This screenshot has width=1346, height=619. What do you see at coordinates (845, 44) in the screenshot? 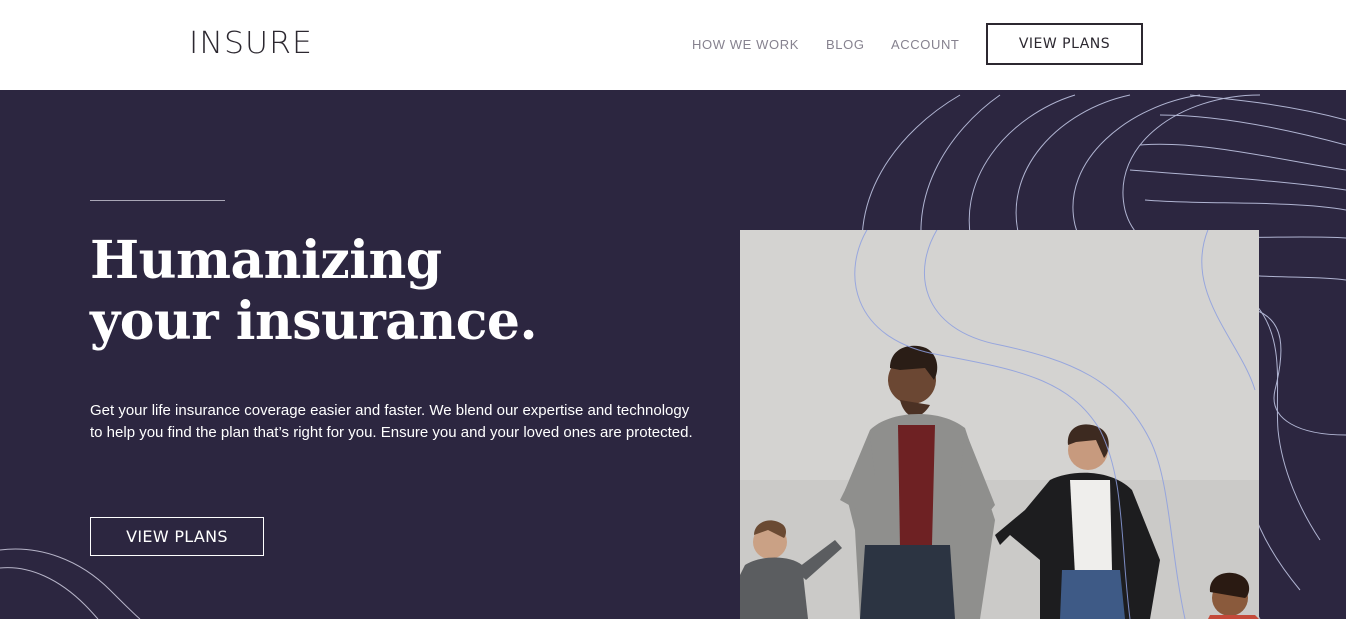
I see `nav-link-blog: BLOG` at bounding box center [845, 44].